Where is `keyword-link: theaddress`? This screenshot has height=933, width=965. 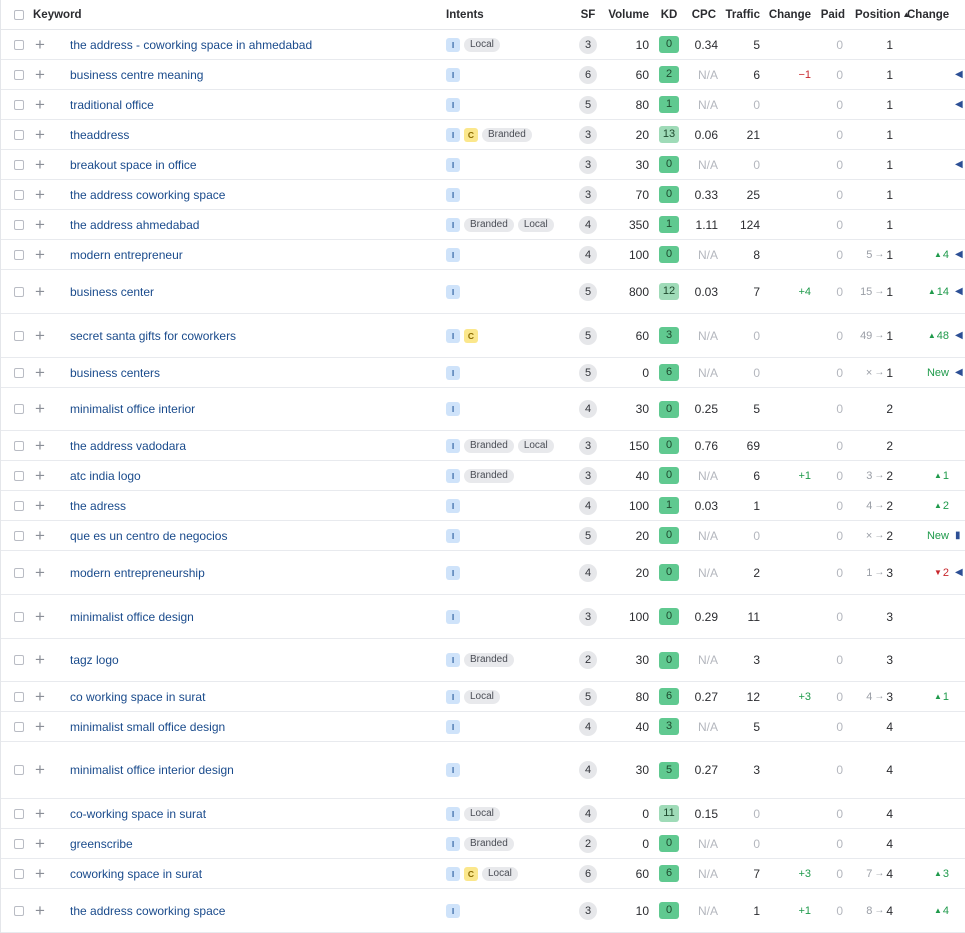
keyword-link: theaddress is located at coordinates (99, 135).